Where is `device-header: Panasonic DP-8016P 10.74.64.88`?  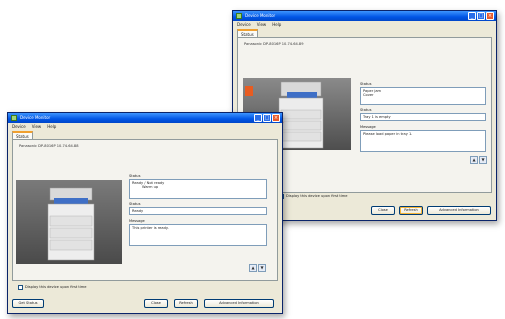
device-header: Panasonic DP-8016P 10.74.64.88 is located at coordinates (49, 146).